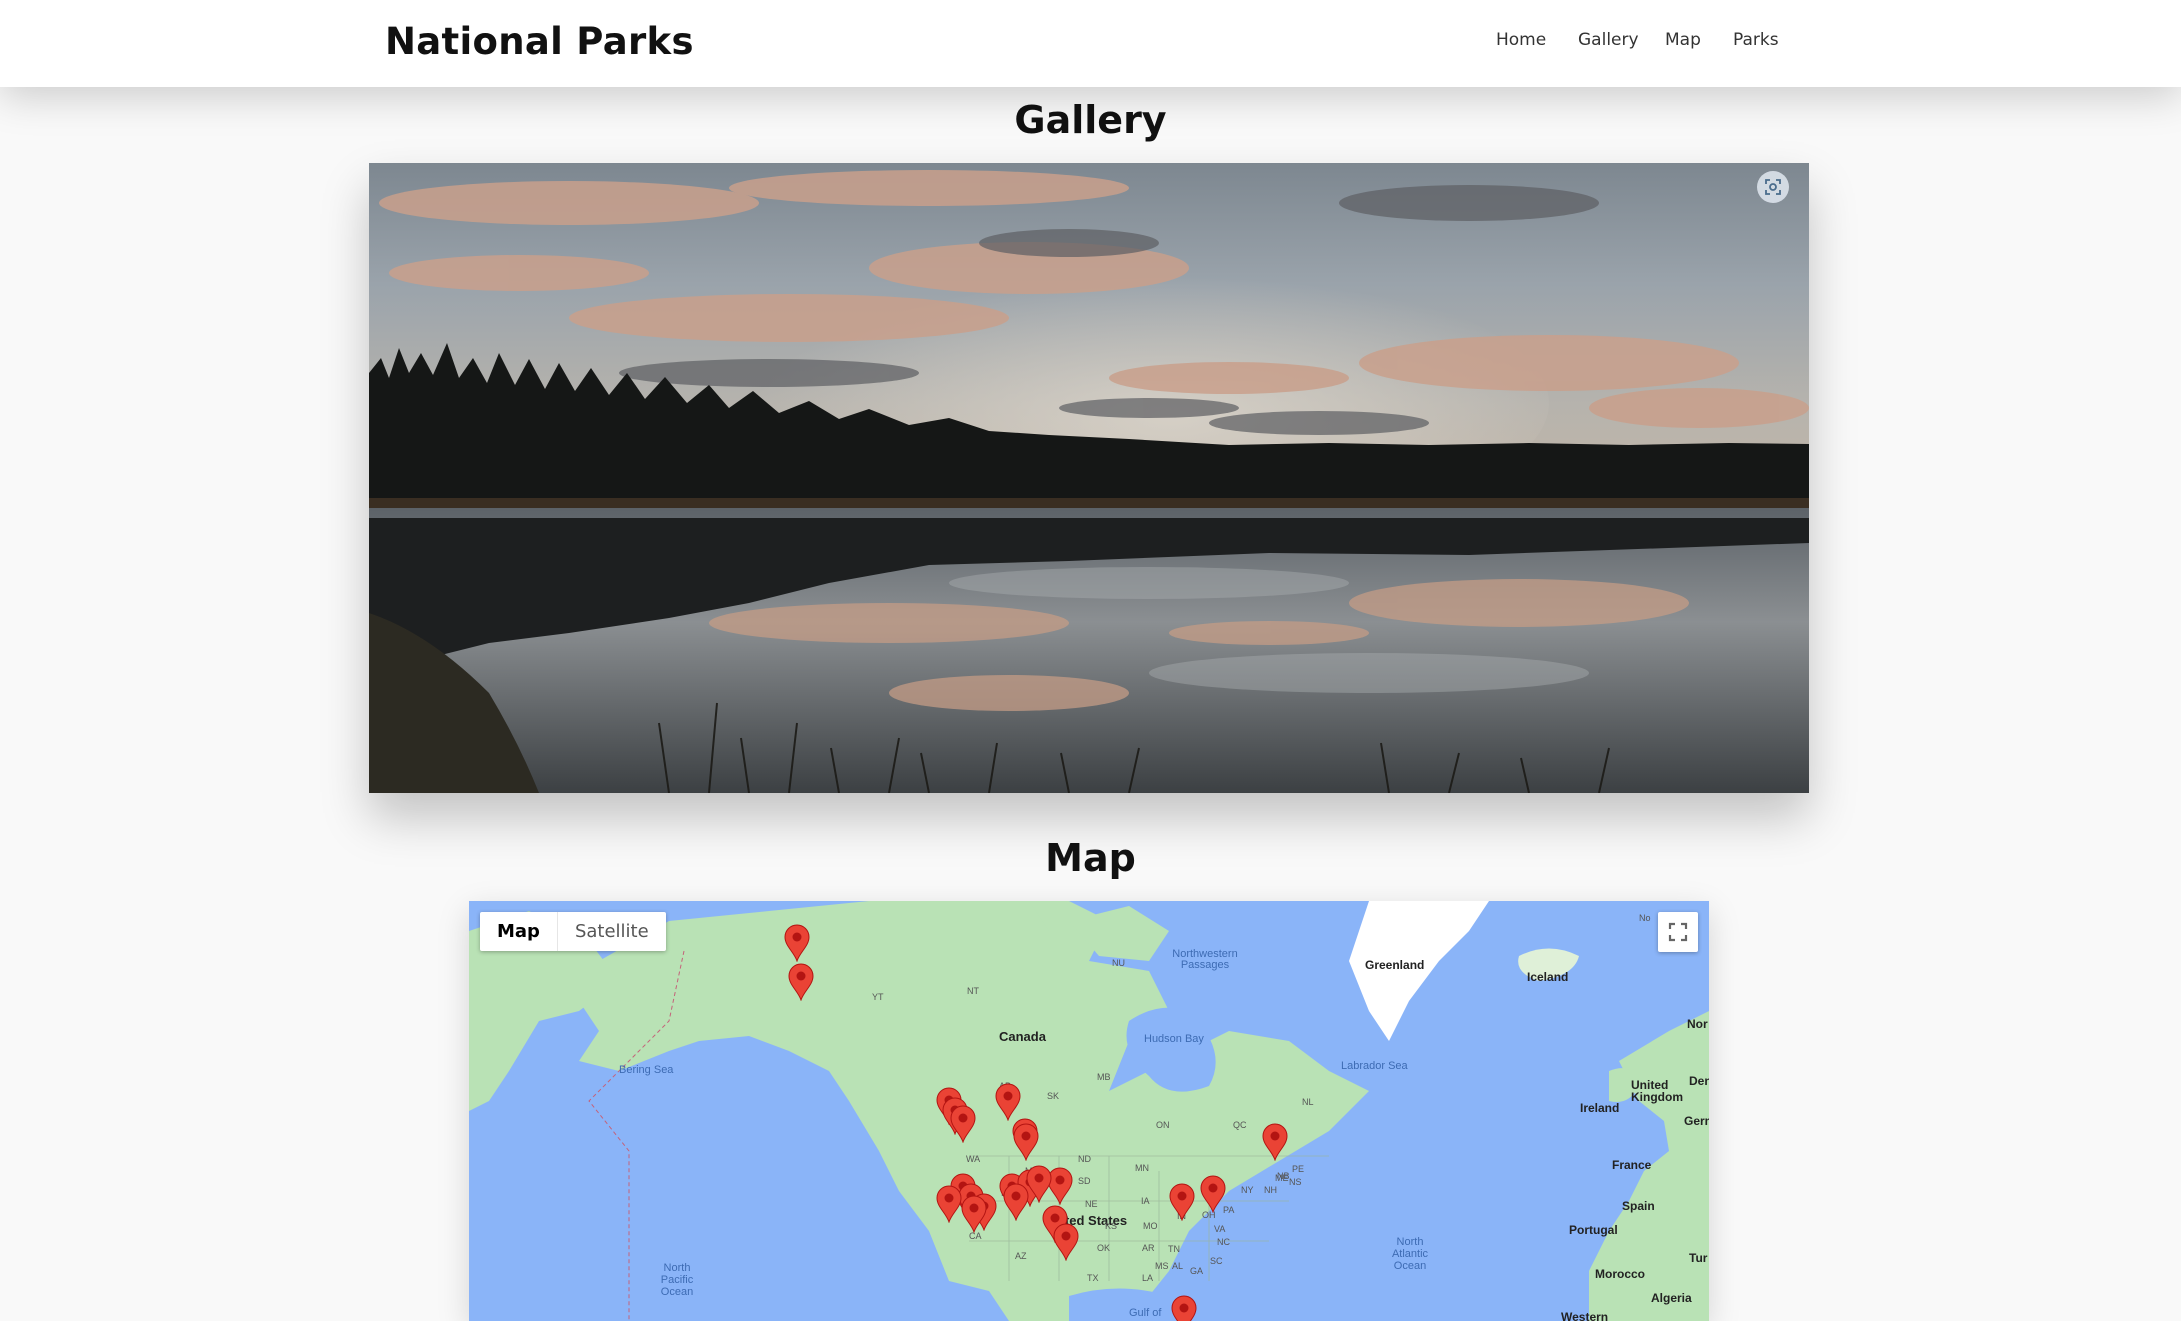 Image resolution: width=2181 pixels, height=1321 pixels. I want to click on site-header: National Parks Home Gallery Map Parks, so click(1090, 43).